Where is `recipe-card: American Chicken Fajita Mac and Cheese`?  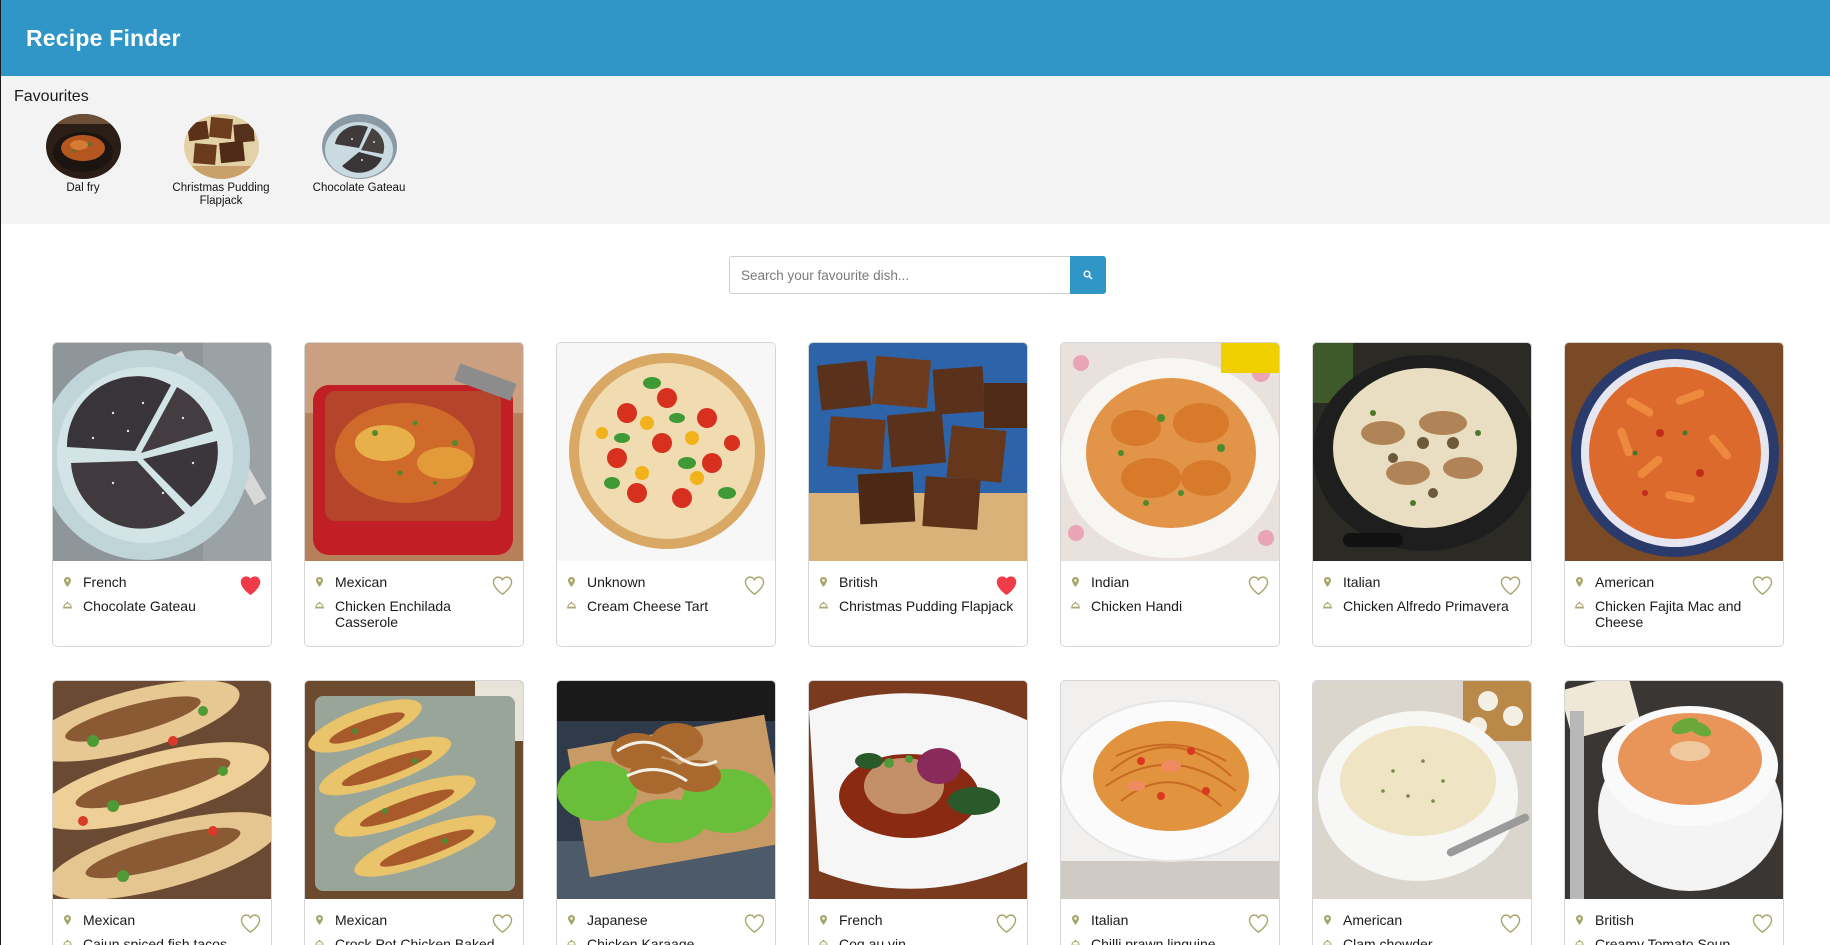
recipe-card: American Chicken Fajita Mac and Cheese is located at coordinates (1674, 494).